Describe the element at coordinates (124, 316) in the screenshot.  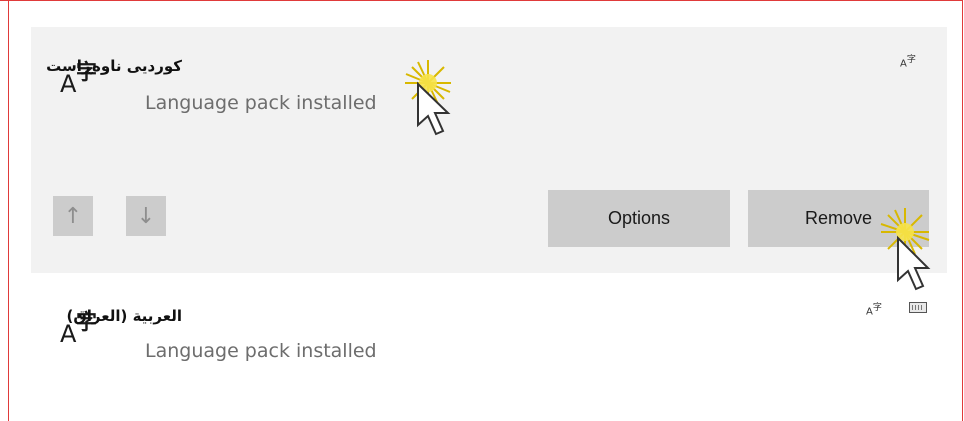
I see `language-name: العربية (العراق)` at that location.